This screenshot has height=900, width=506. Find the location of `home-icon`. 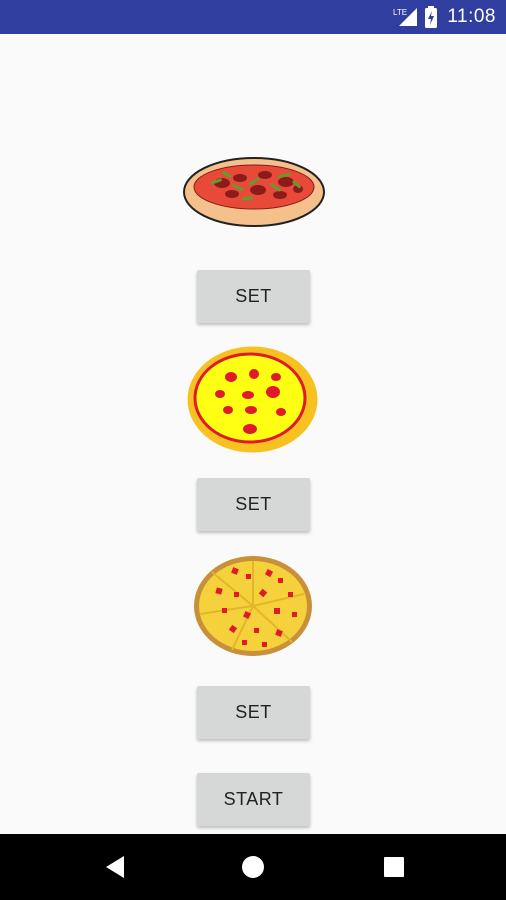

home-icon is located at coordinates (253, 867).